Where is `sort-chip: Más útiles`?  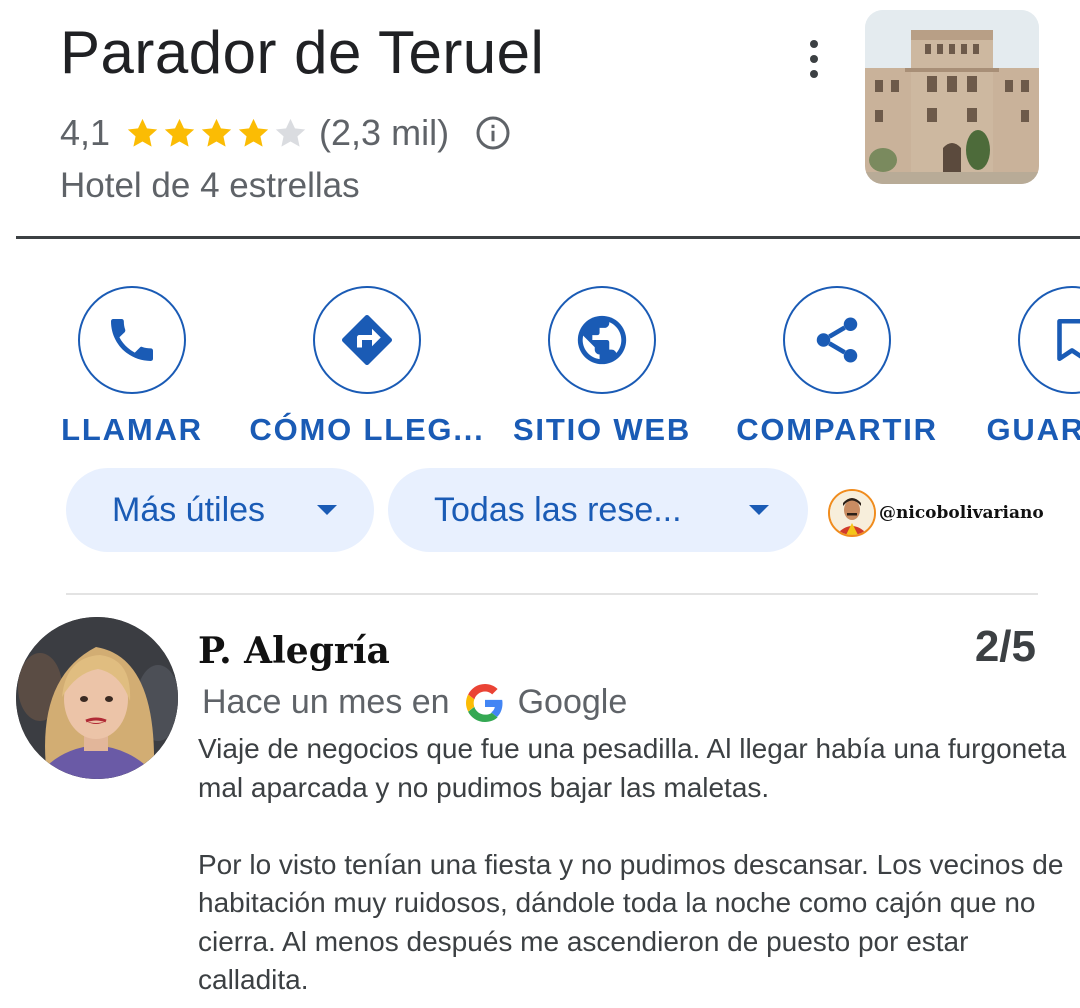
sort-chip: Más útiles is located at coordinates (220, 510).